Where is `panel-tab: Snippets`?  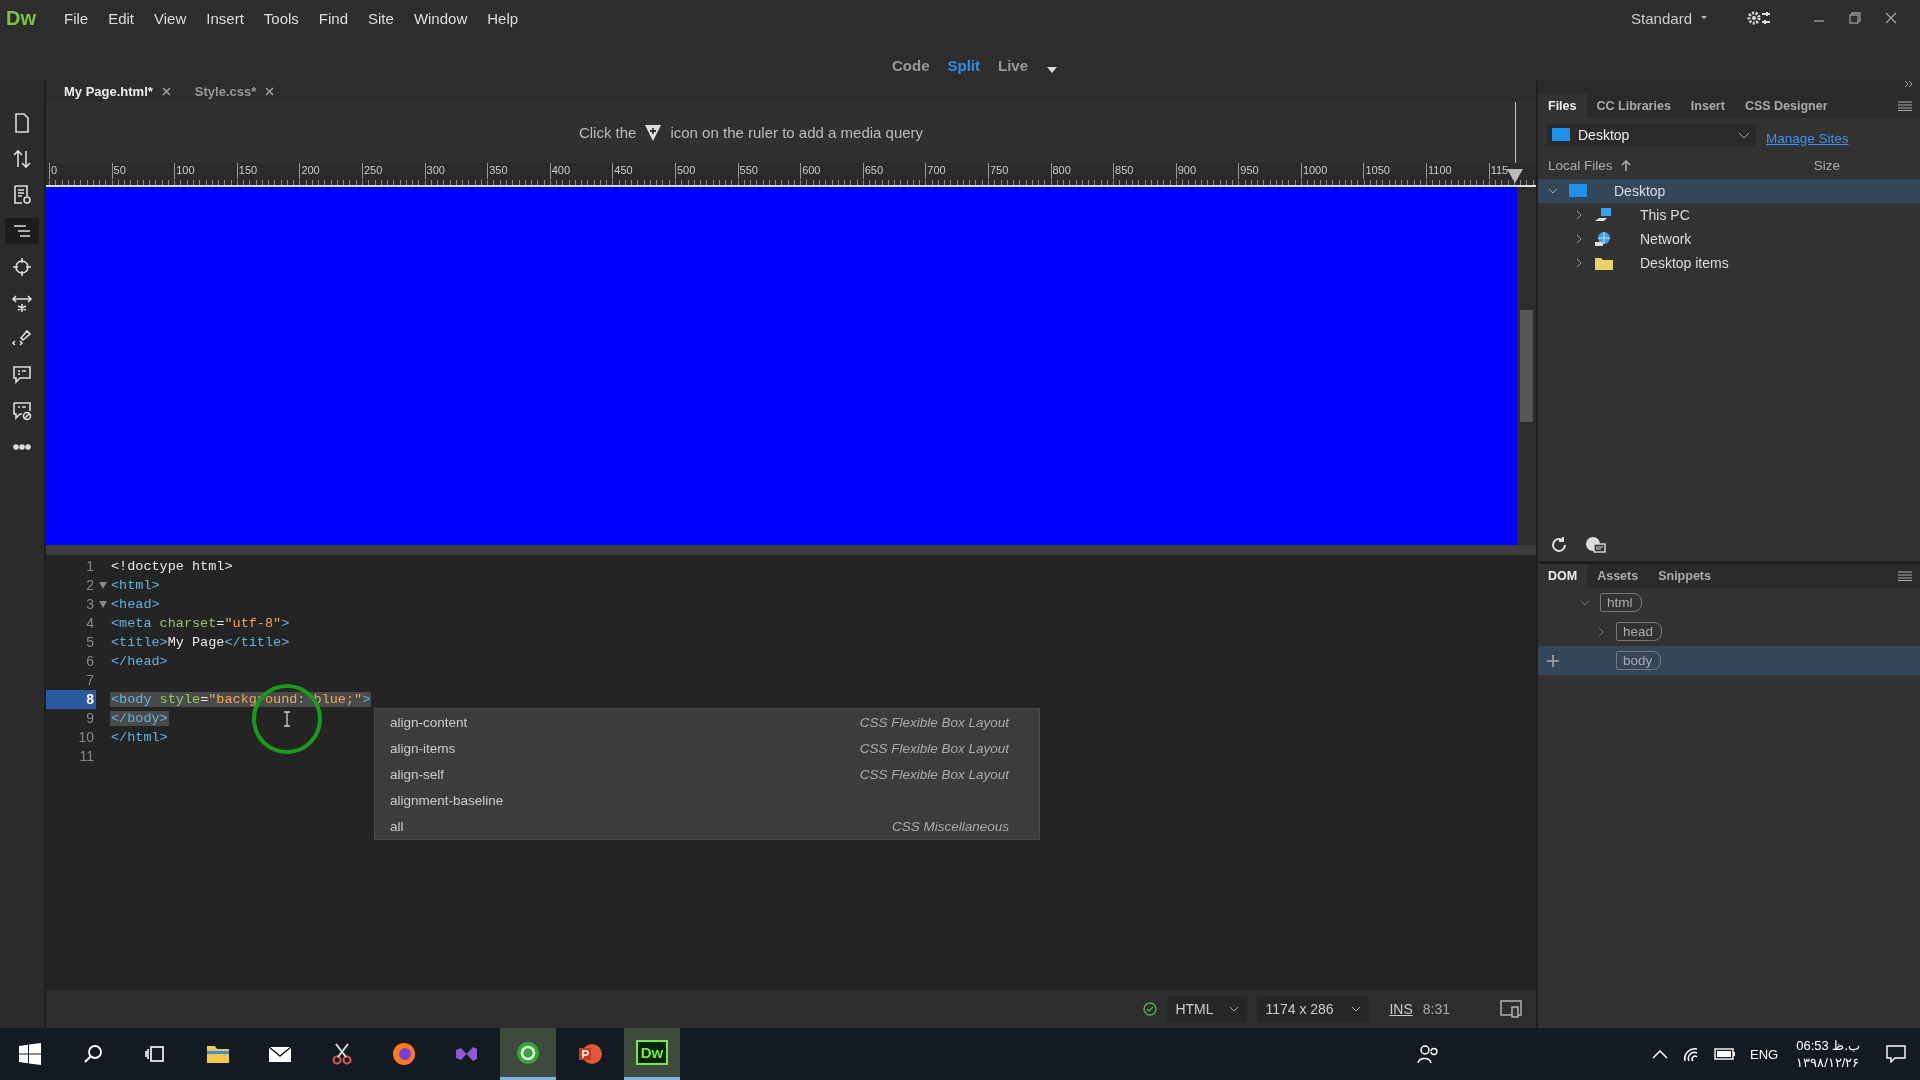
panel-tab: Snippets is located at coordinates (1684, 576).